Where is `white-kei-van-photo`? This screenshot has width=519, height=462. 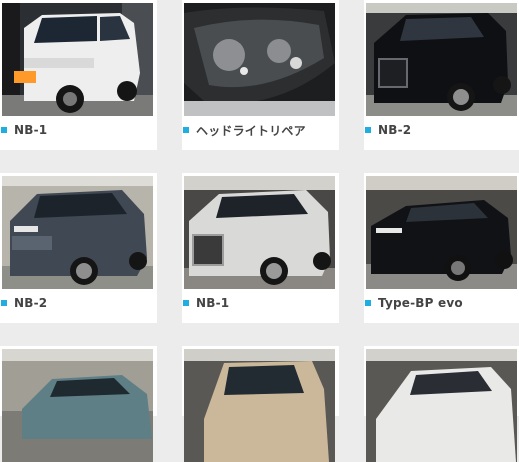
white-kei-van-photo is located at coordinates (77, 59).